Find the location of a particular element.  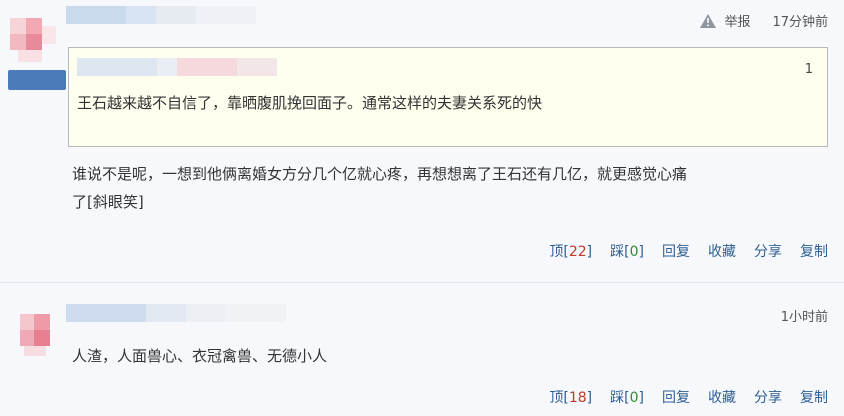

upvote-button: 顶[22] is located at coordinates (570, 251).